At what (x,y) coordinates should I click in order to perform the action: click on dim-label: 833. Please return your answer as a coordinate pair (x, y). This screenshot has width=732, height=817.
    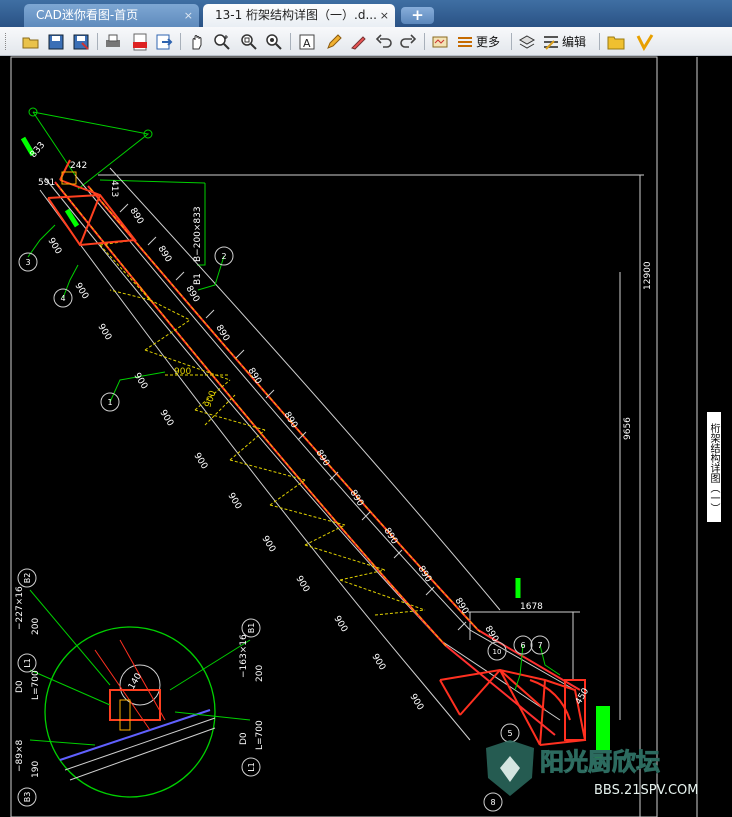
    Looking at the image, I should click on (38, 150).